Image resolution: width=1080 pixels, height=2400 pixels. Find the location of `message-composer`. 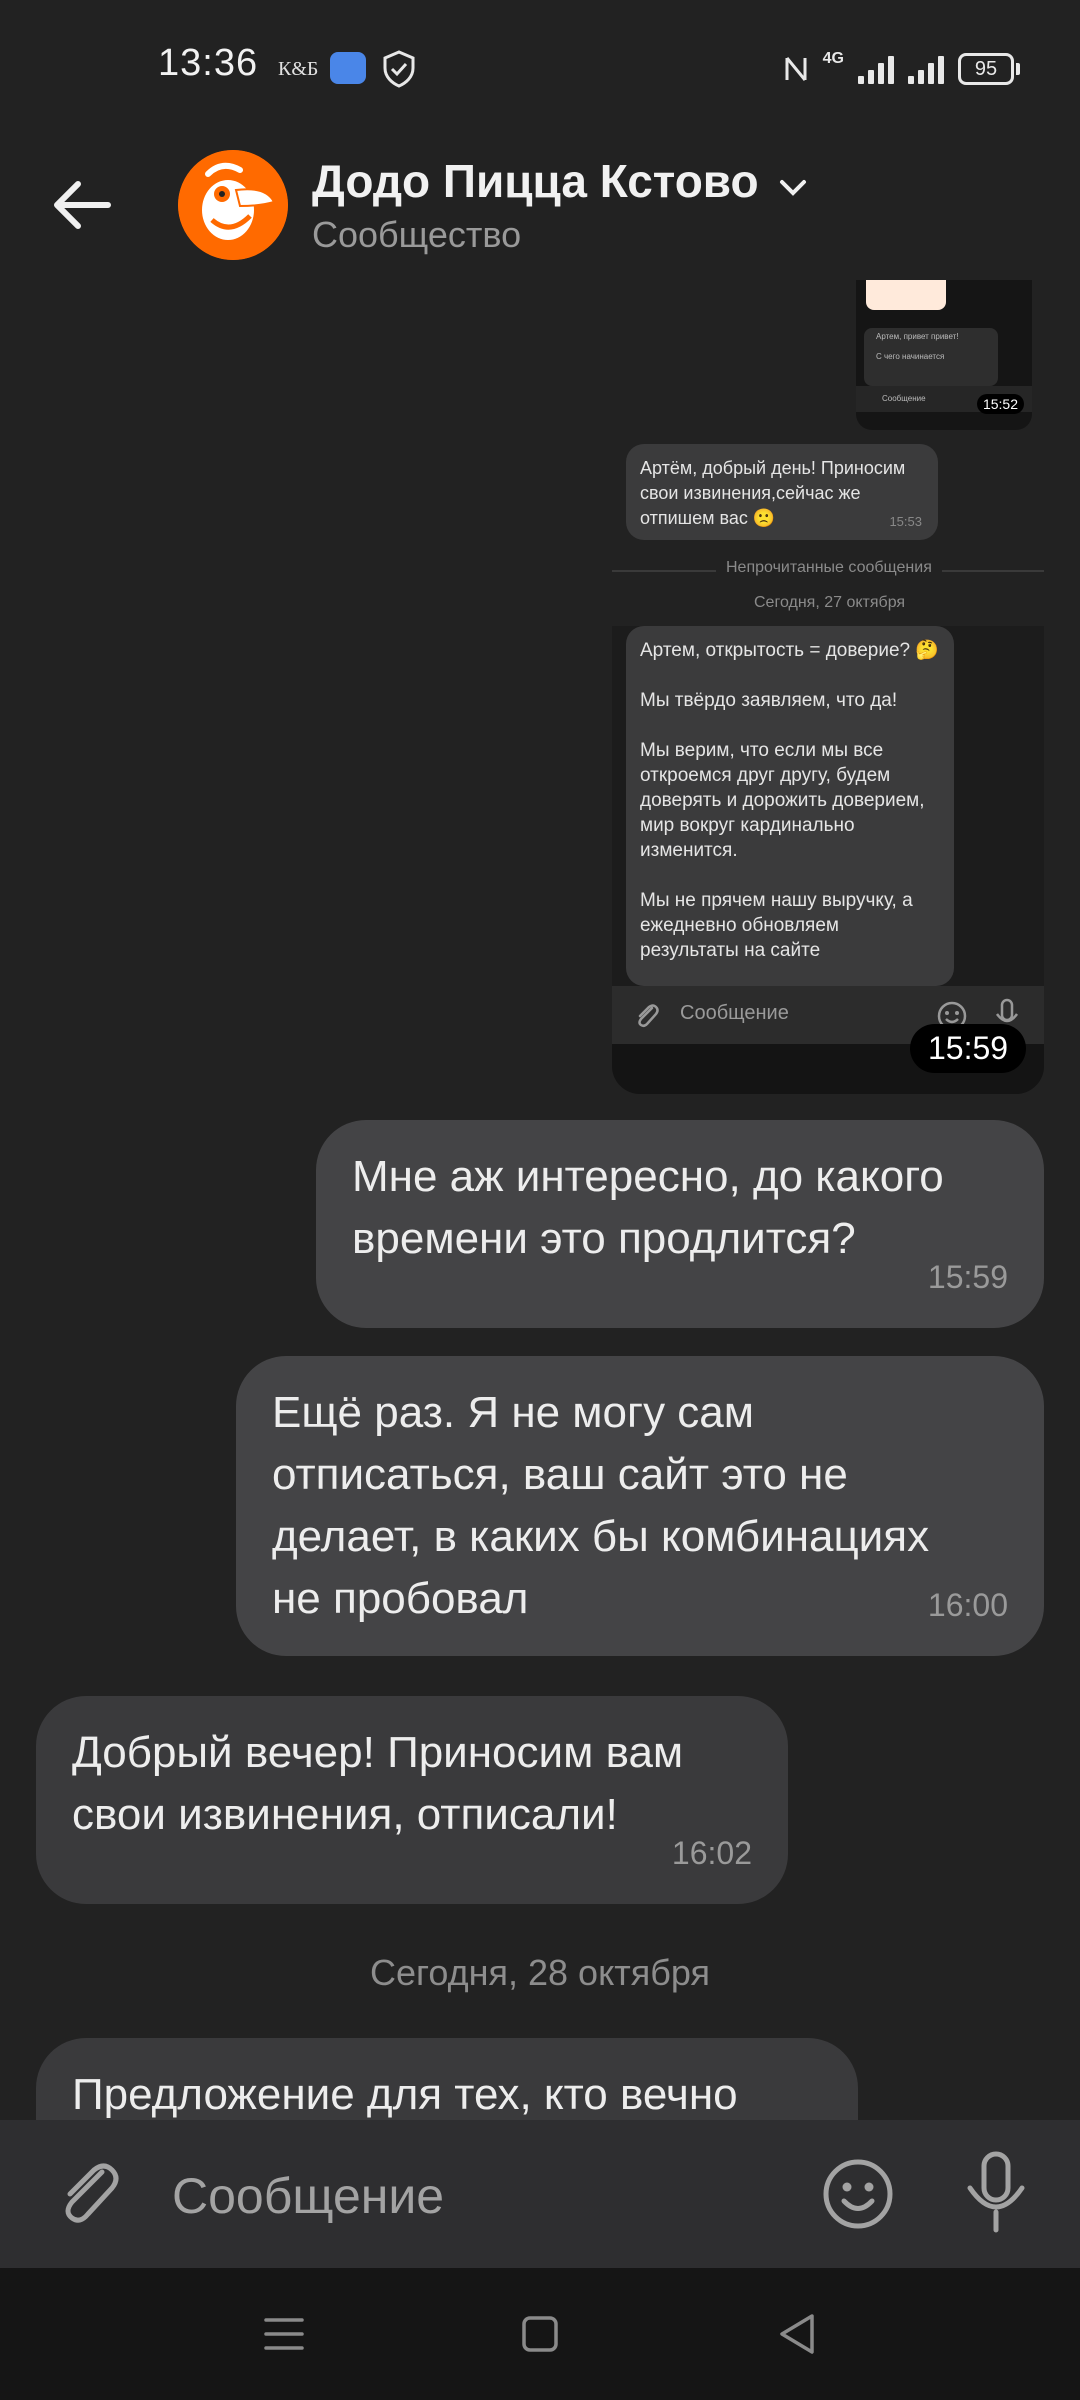

message-composer is located at coordinates (540, 2194).